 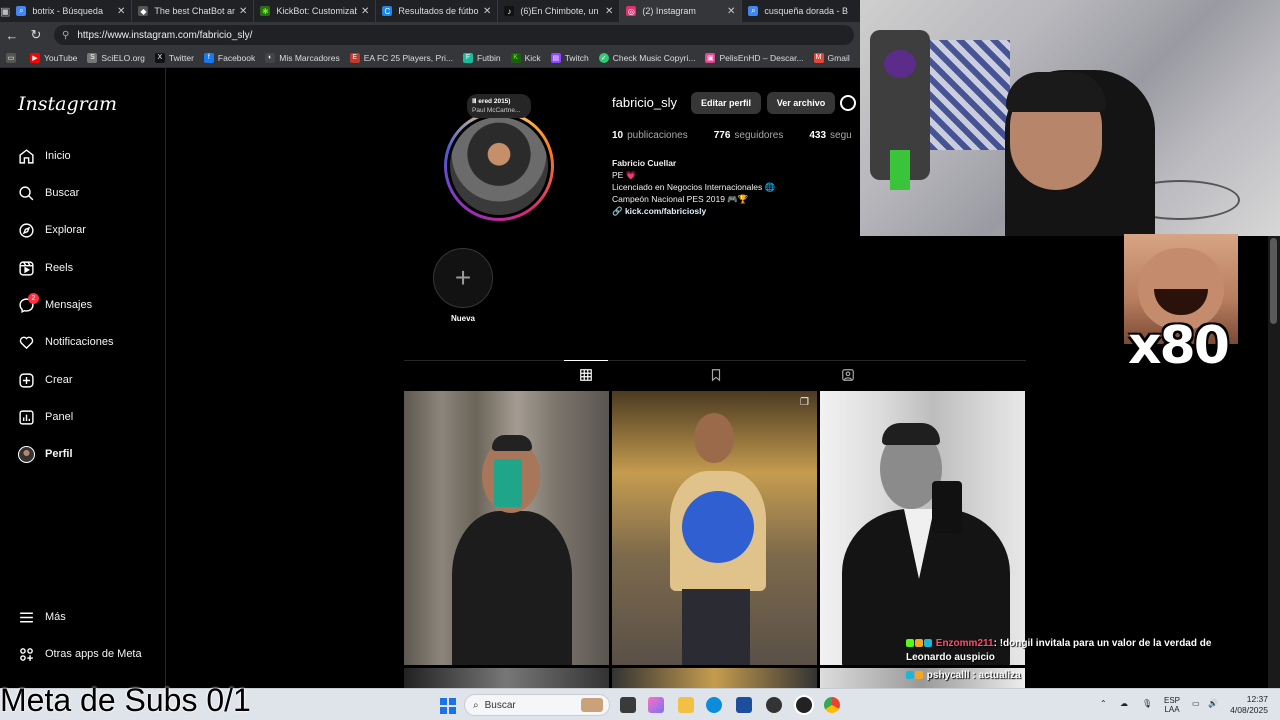 I want to click on tab-posts, so click(x=586, y=371).